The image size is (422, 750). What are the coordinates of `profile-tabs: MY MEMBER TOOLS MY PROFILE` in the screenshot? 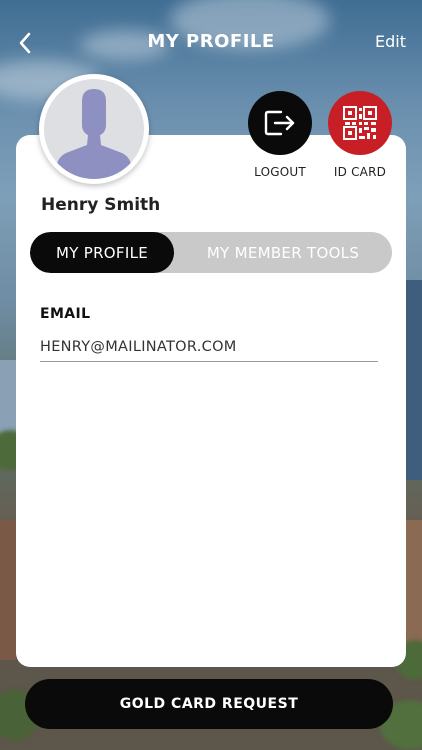 It's located at (211, 252).